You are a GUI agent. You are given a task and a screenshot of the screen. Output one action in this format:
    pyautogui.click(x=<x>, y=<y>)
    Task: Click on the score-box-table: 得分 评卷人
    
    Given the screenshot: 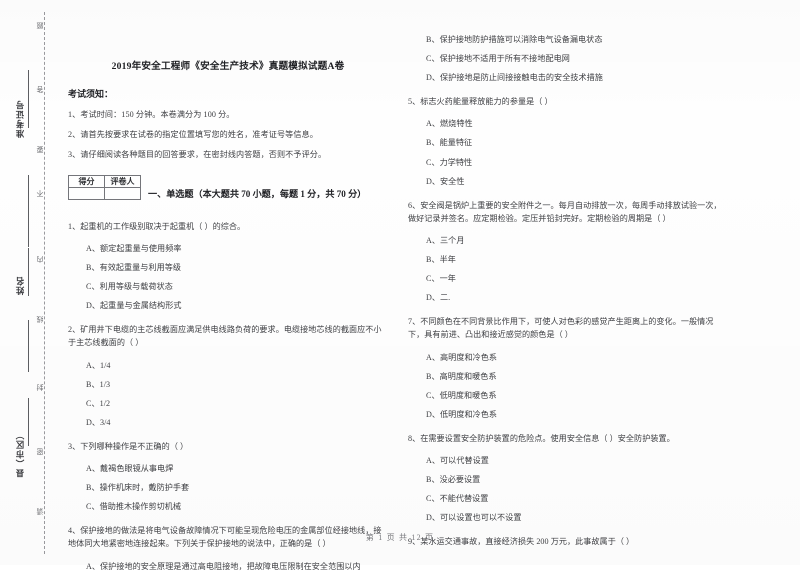 What is the action you would take?
    pyautogui.click(x=104, y=187)
    